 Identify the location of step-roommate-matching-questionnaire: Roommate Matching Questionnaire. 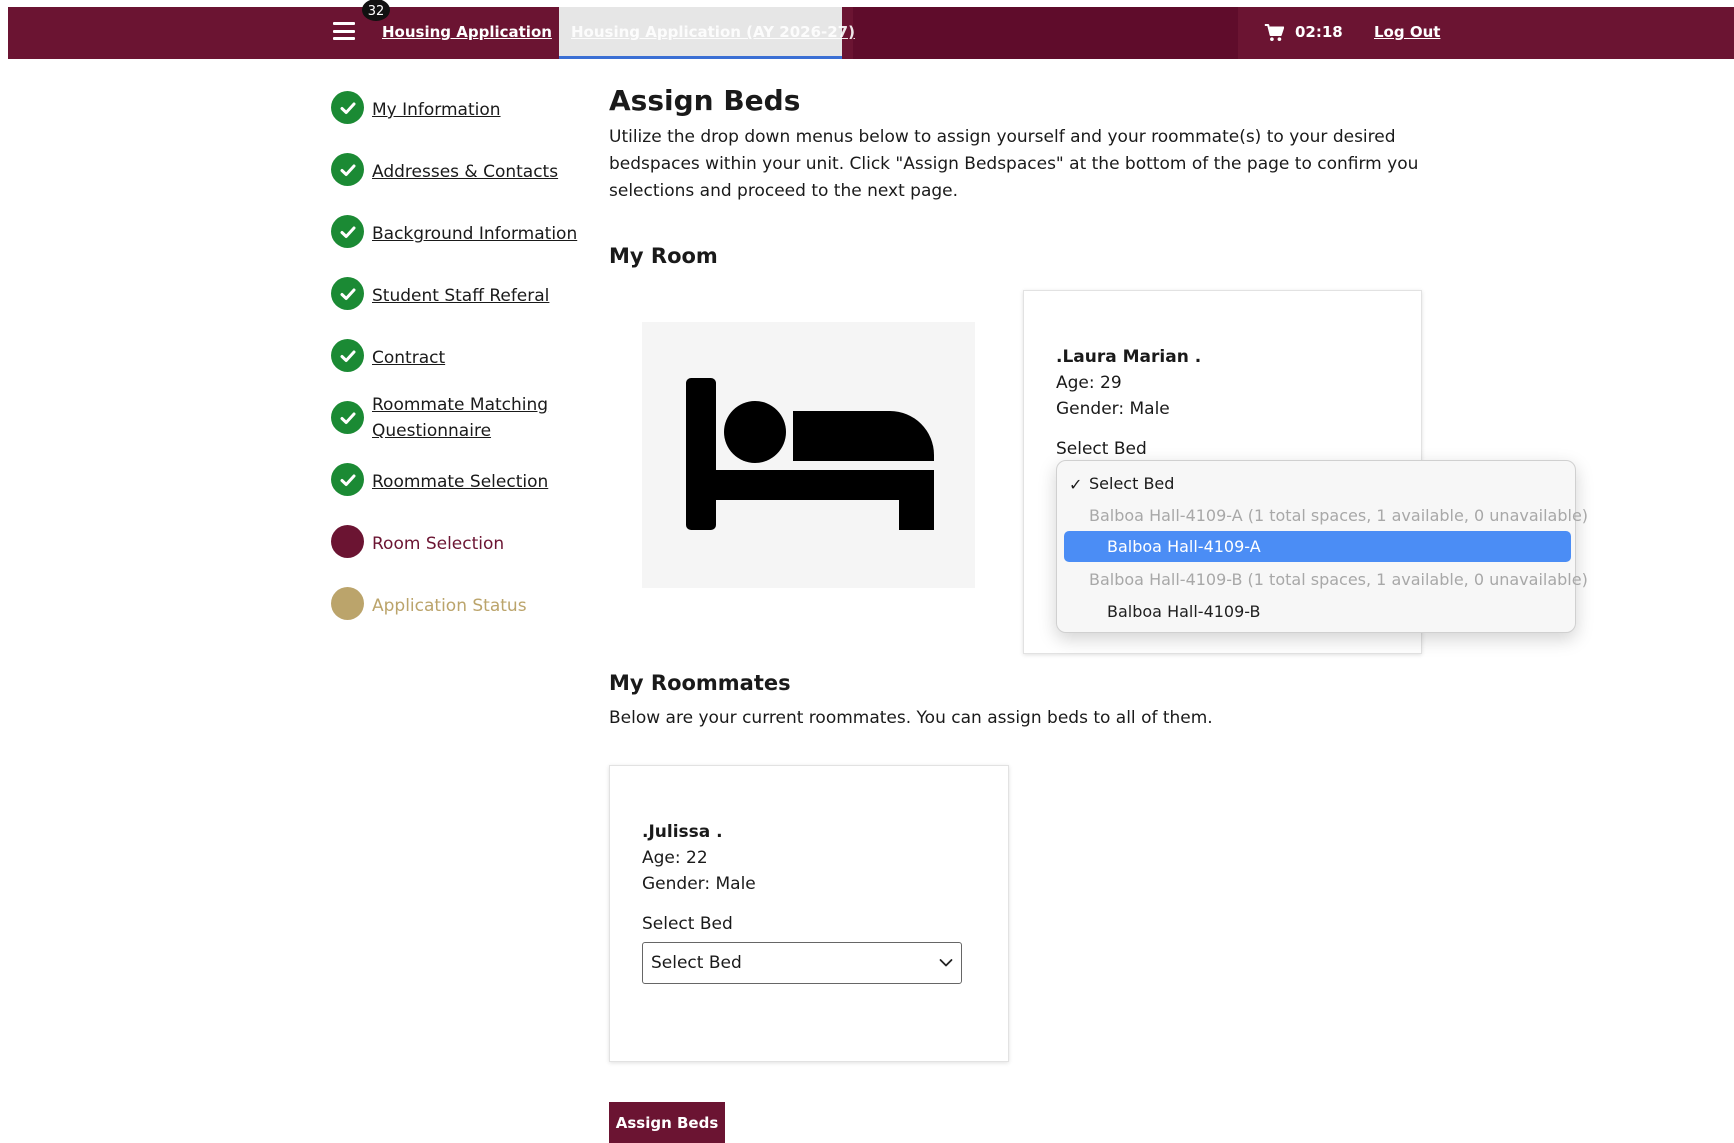
(461, 419).